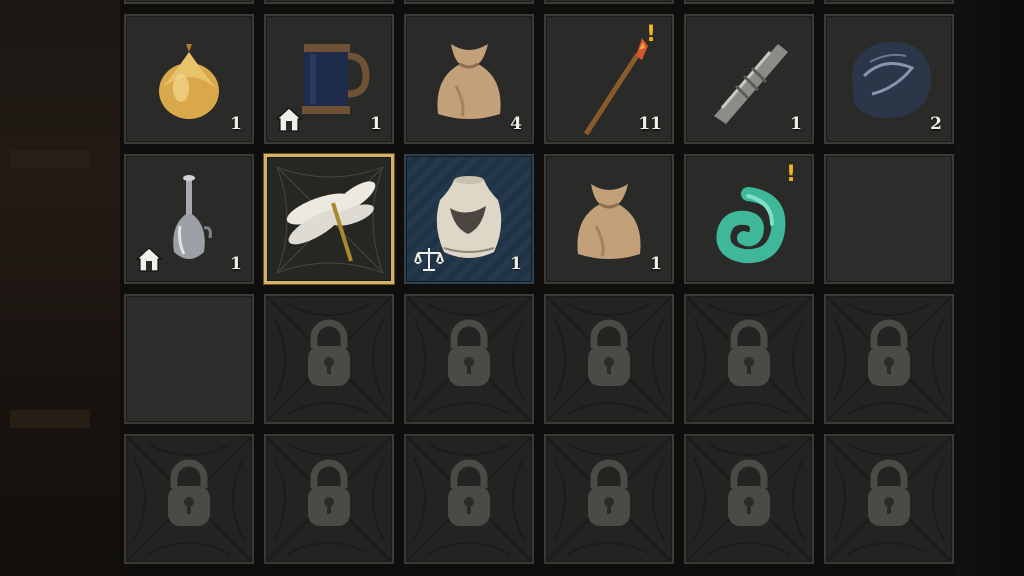 This screenshot has width=1024, height=576. Describe the element at coordinates (189, 79) in the screenshot. I see `inventory-slot-onion: 1` at that location.